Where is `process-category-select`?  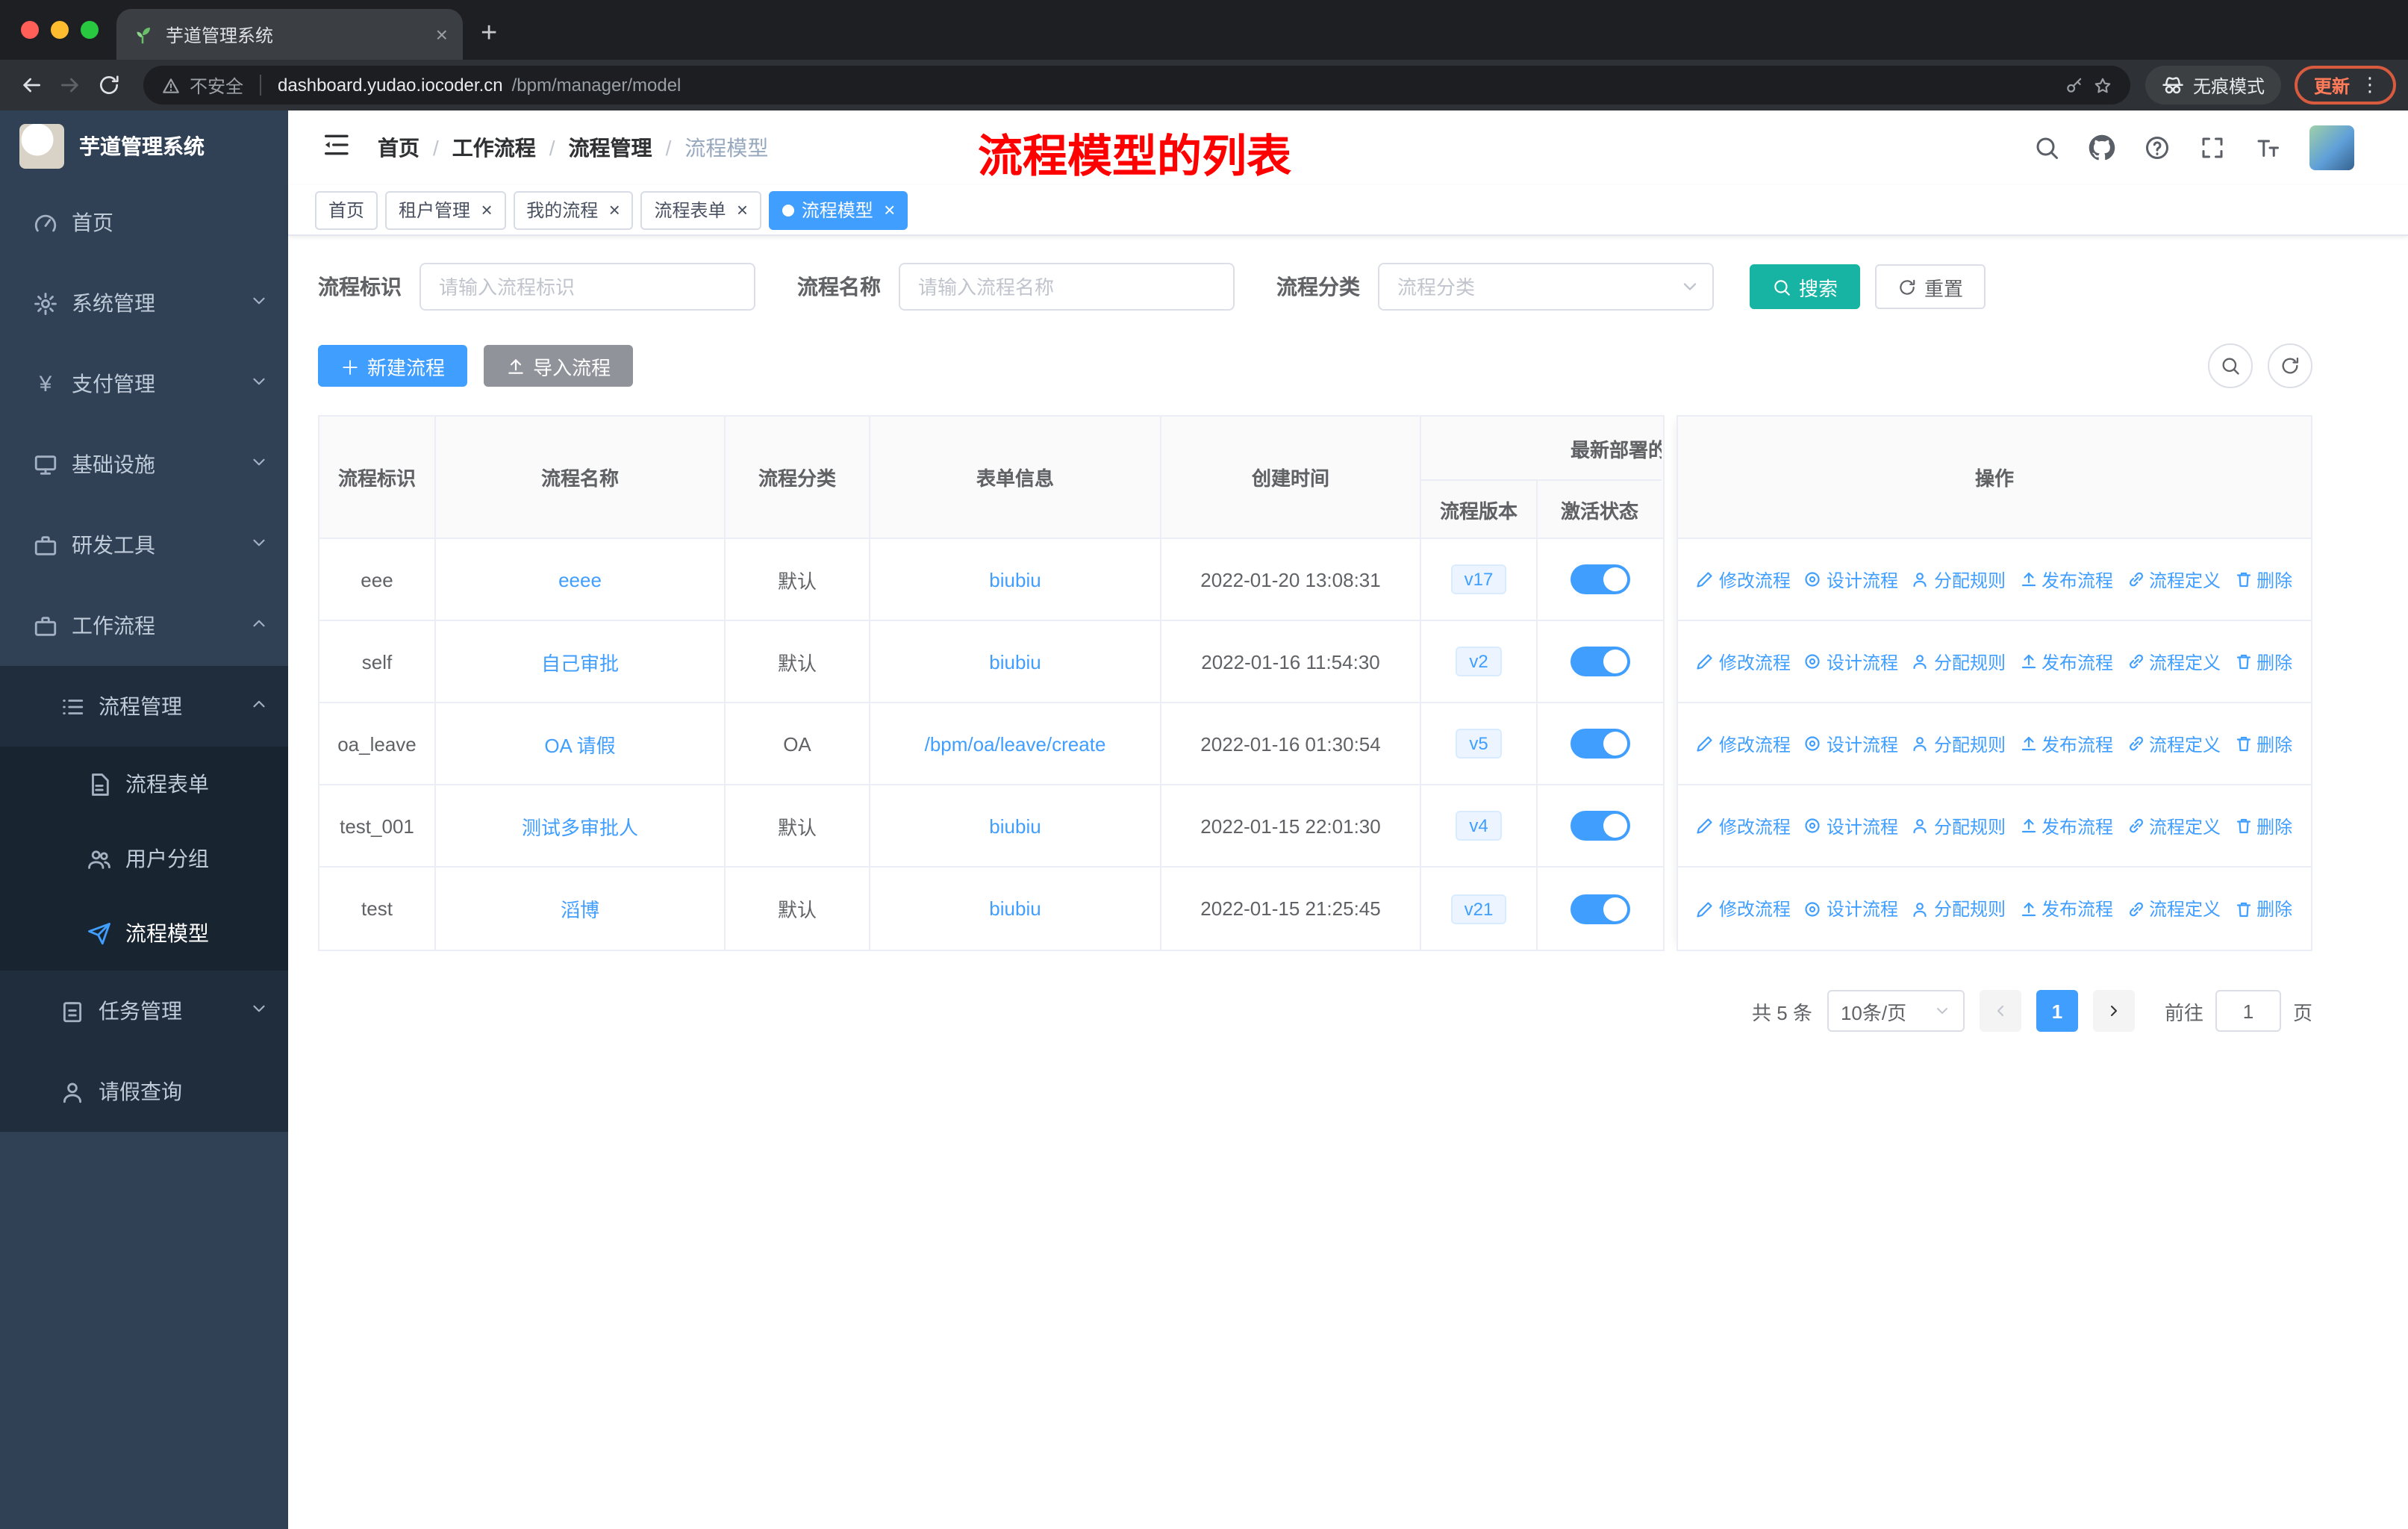 process-category-select is located at coordinates (1546, 287).